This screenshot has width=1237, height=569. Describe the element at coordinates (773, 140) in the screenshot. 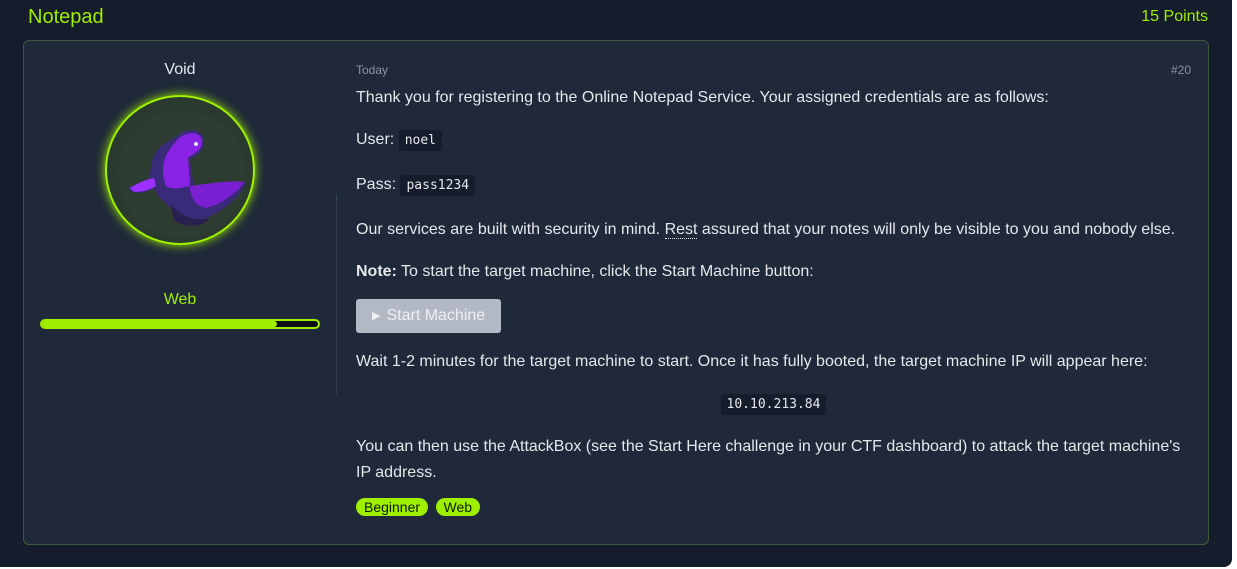

I see `user-line: User: noel` at that location.